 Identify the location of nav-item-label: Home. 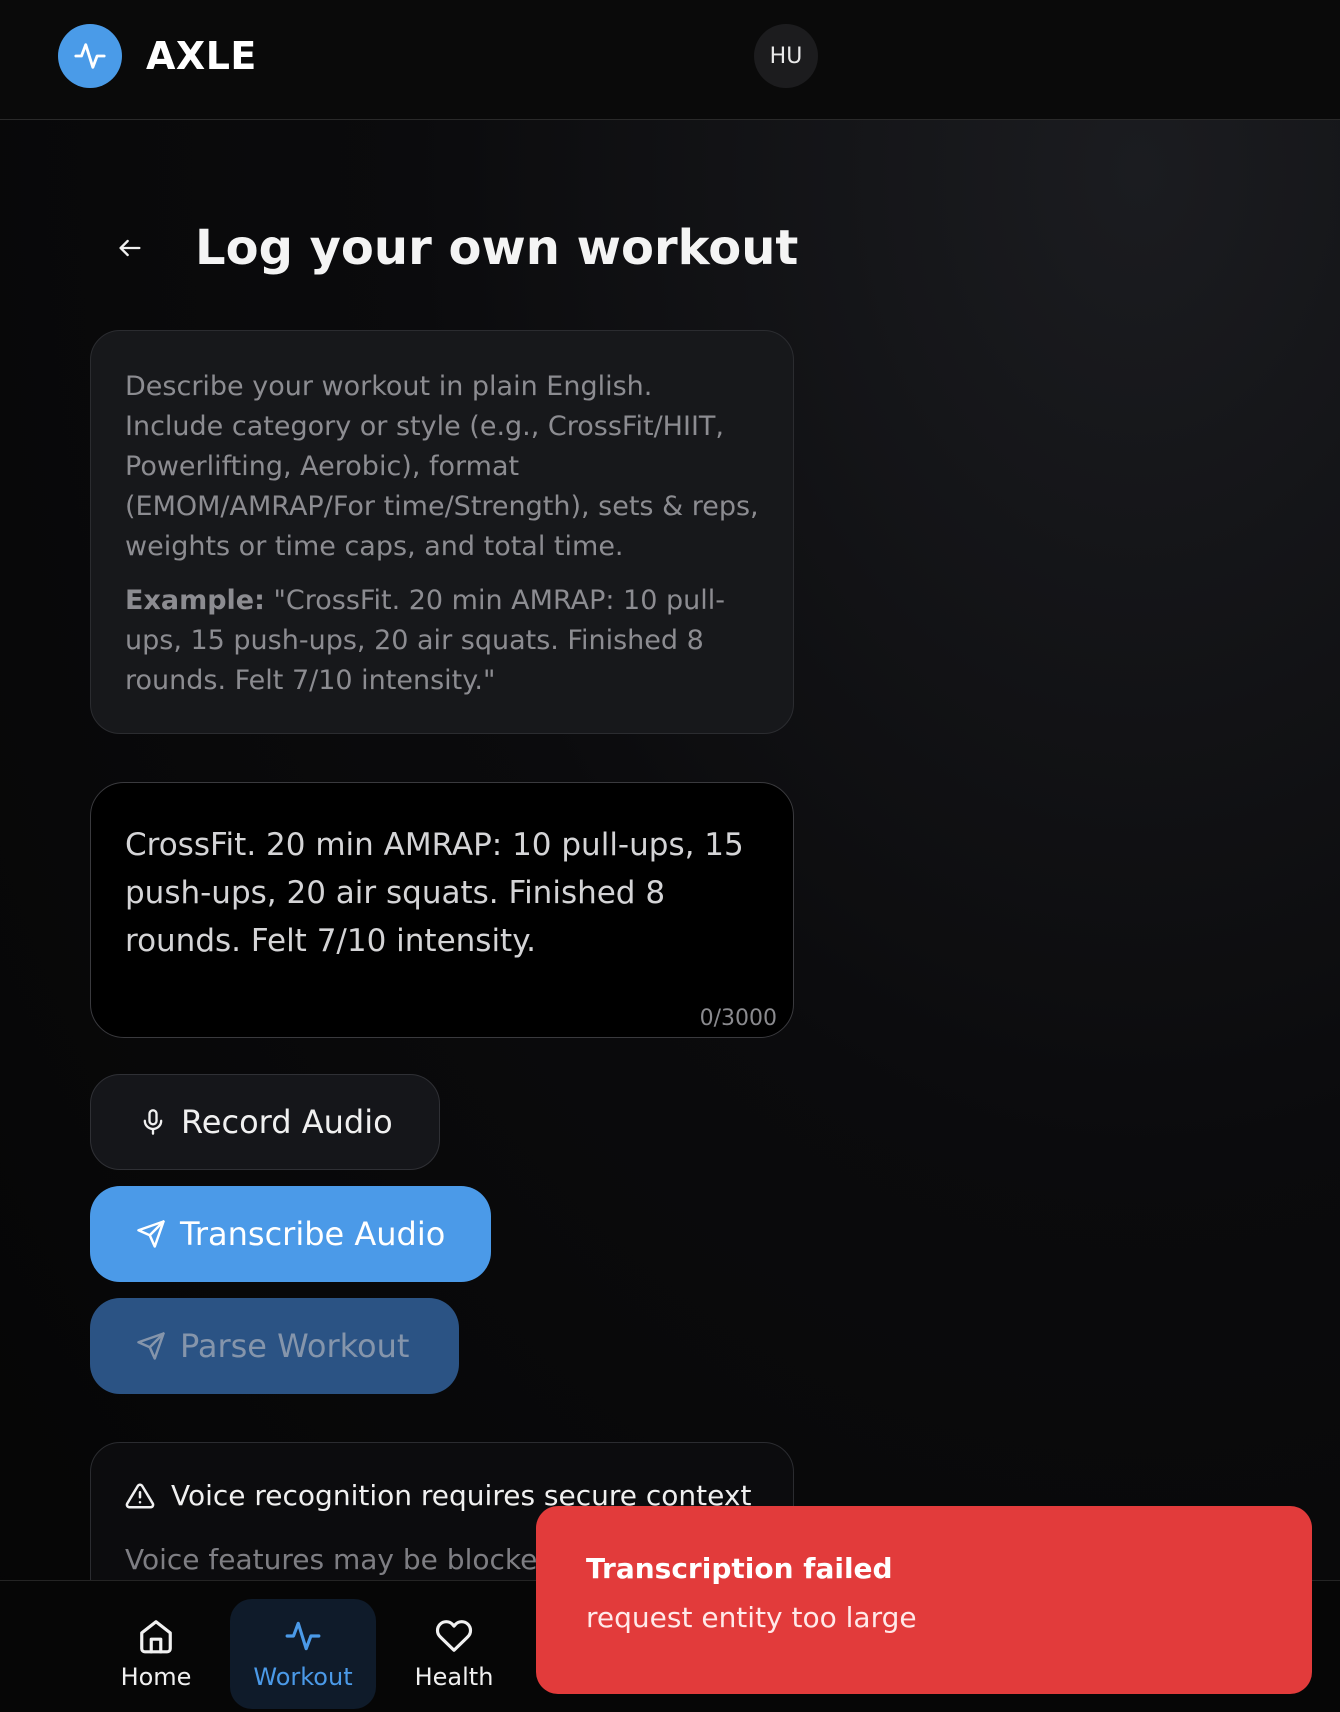
(156, 1677).